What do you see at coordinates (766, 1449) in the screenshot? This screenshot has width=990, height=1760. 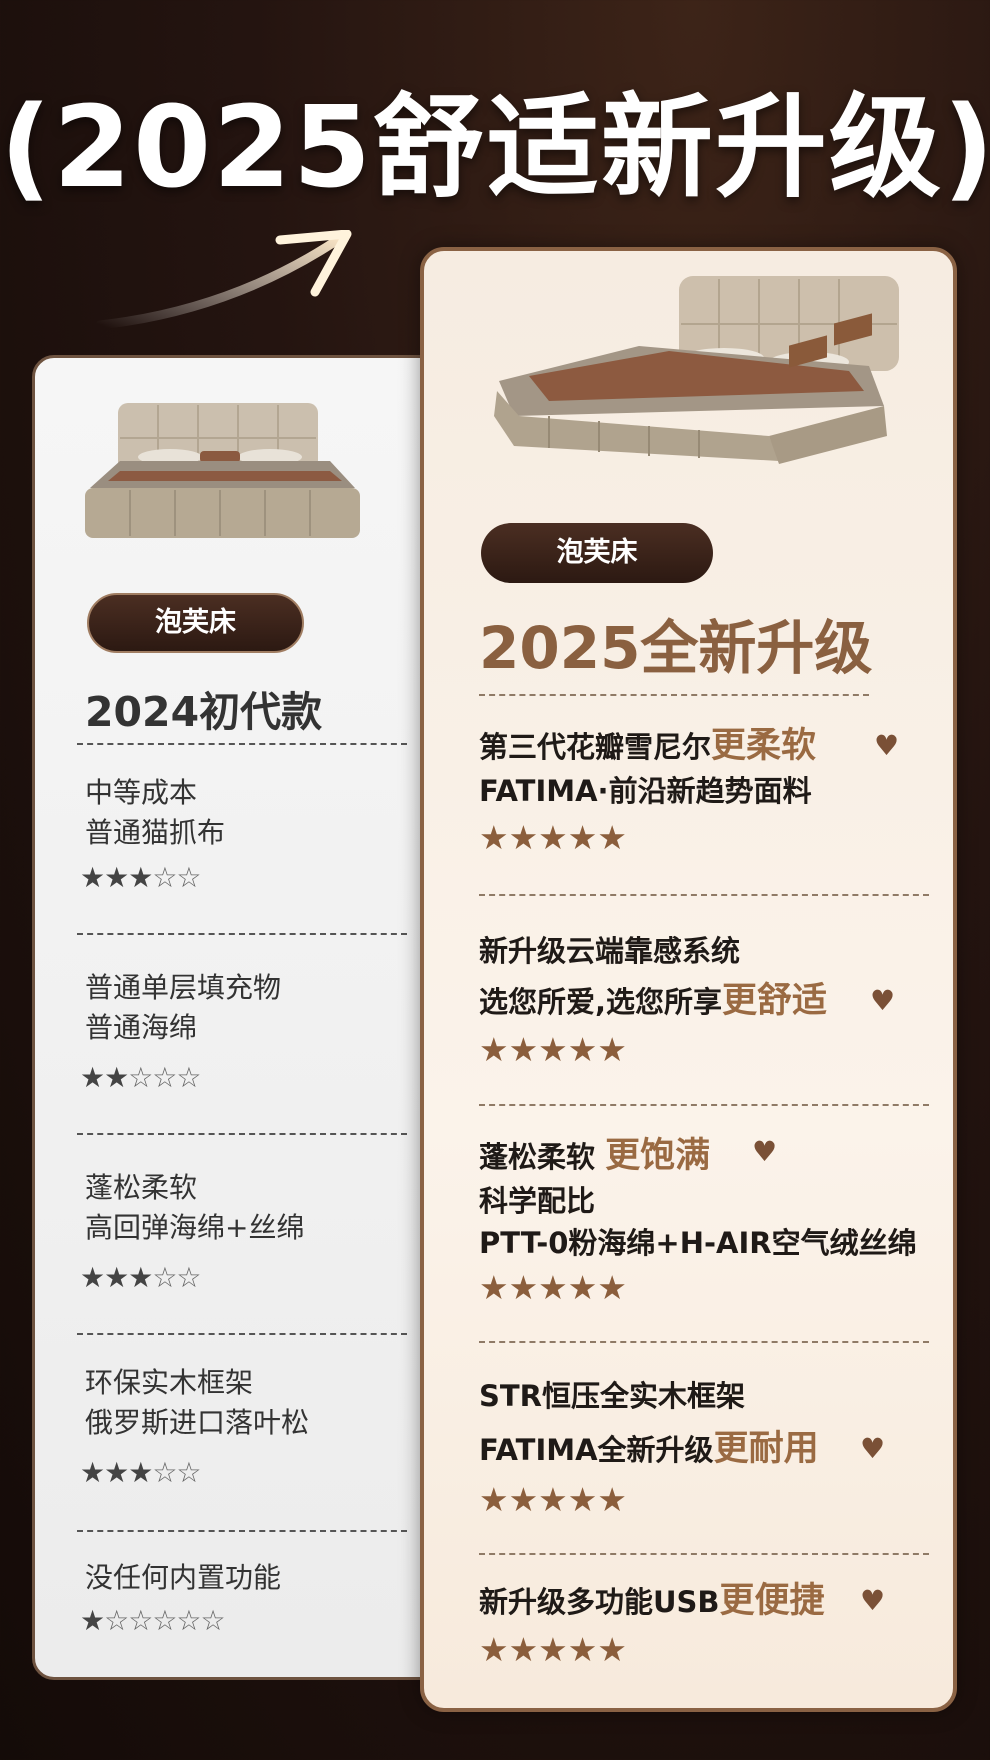 I see `highlight-text: 更耐用` at bounding box center [766, 1449].